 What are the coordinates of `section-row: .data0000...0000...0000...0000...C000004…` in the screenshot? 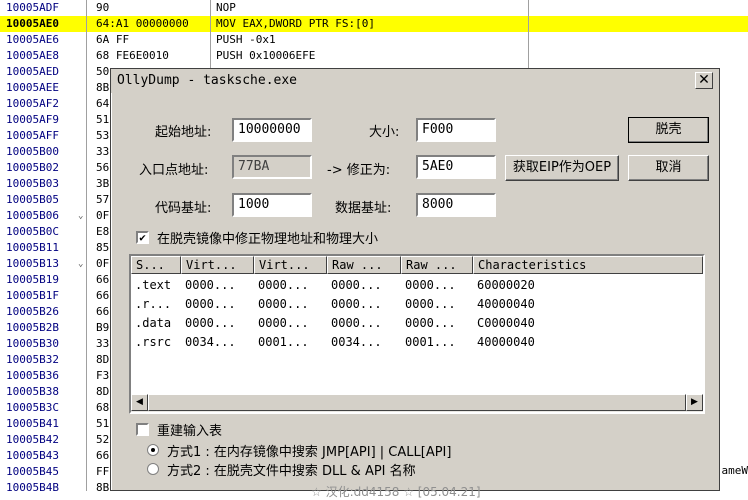 It's located at (417, 323).